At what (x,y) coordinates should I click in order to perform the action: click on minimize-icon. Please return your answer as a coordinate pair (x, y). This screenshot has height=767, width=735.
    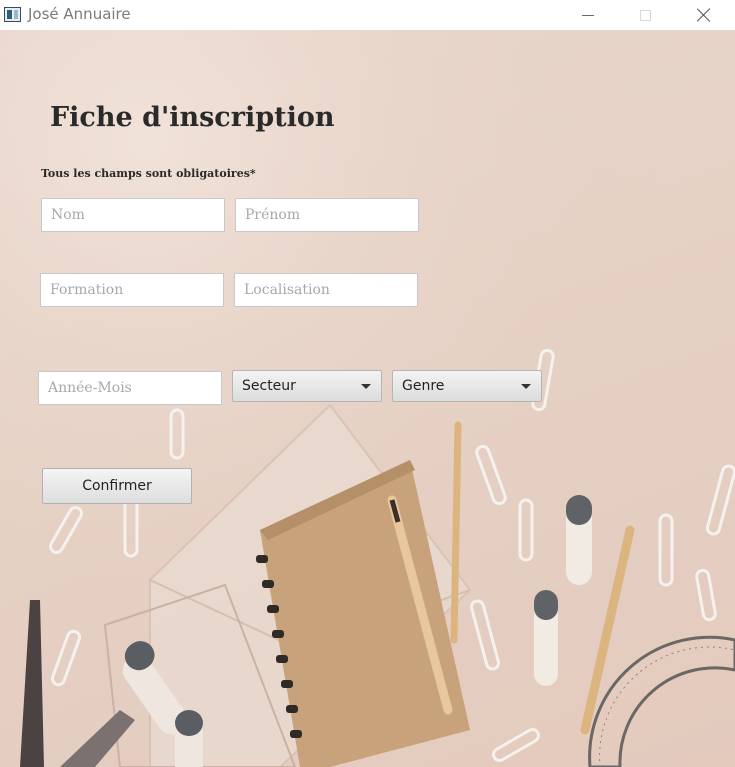
    Looking at the image, I should click on (588, 15).